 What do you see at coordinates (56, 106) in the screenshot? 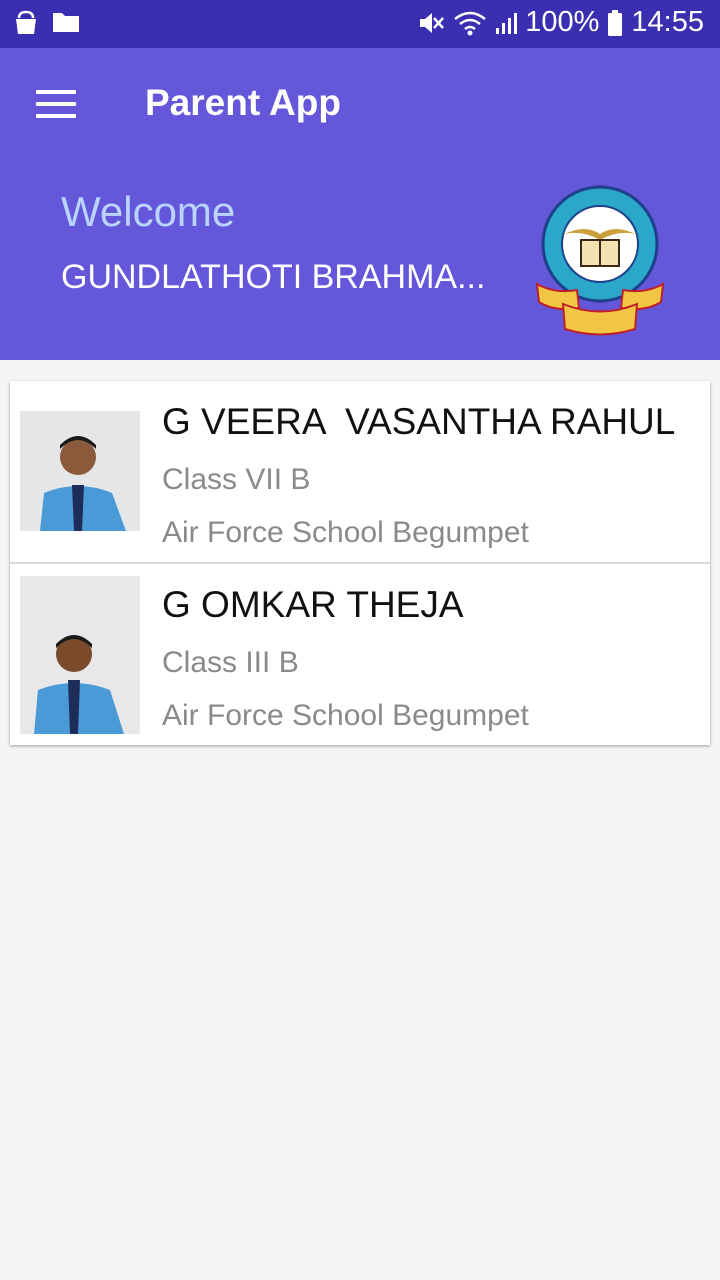
I see `hamburger-menu-icon` at bounding box center [56, 106].